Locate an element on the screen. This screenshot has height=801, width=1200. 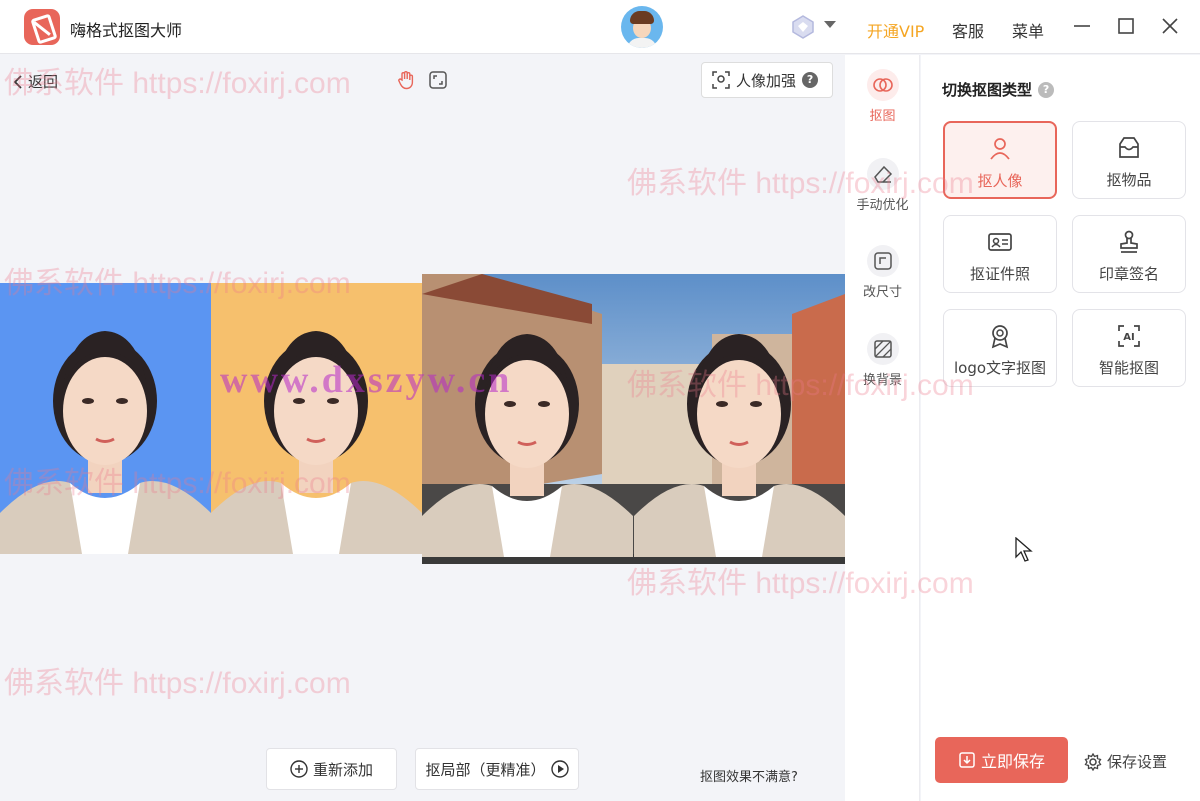
hand-pan-icon is located at coordinates (406, 80).